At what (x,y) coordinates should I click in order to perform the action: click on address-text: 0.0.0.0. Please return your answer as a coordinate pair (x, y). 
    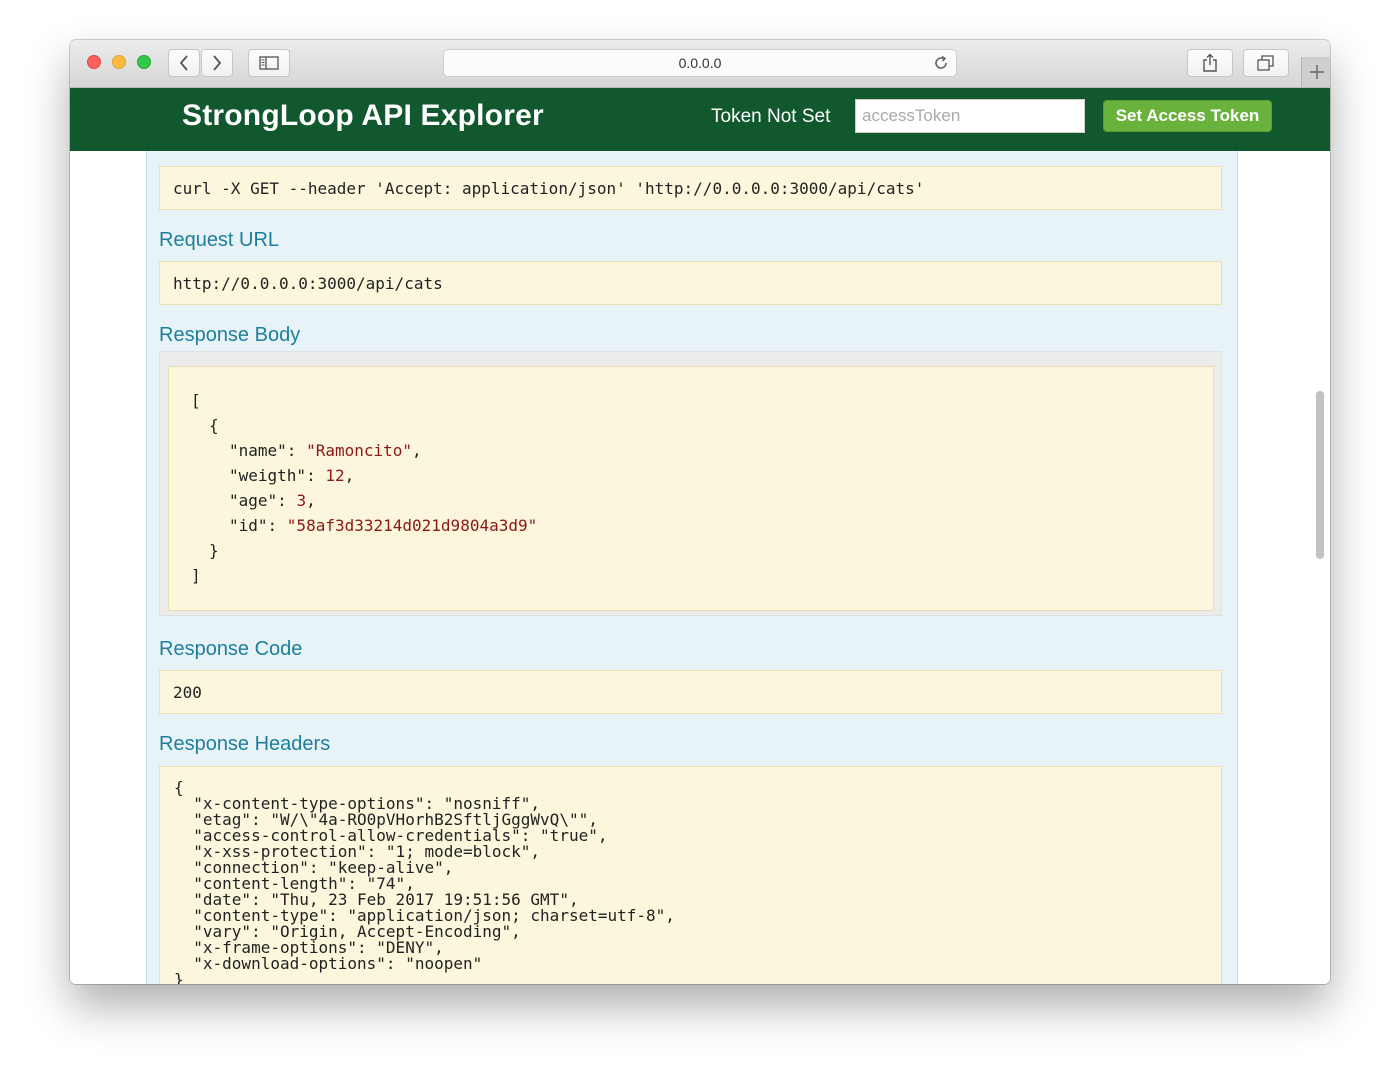
    Looking at the image, I should click on (700, 63).